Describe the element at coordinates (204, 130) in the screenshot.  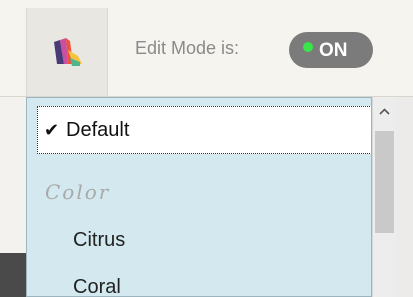
I see `option-default: ✔ Default` at that location.